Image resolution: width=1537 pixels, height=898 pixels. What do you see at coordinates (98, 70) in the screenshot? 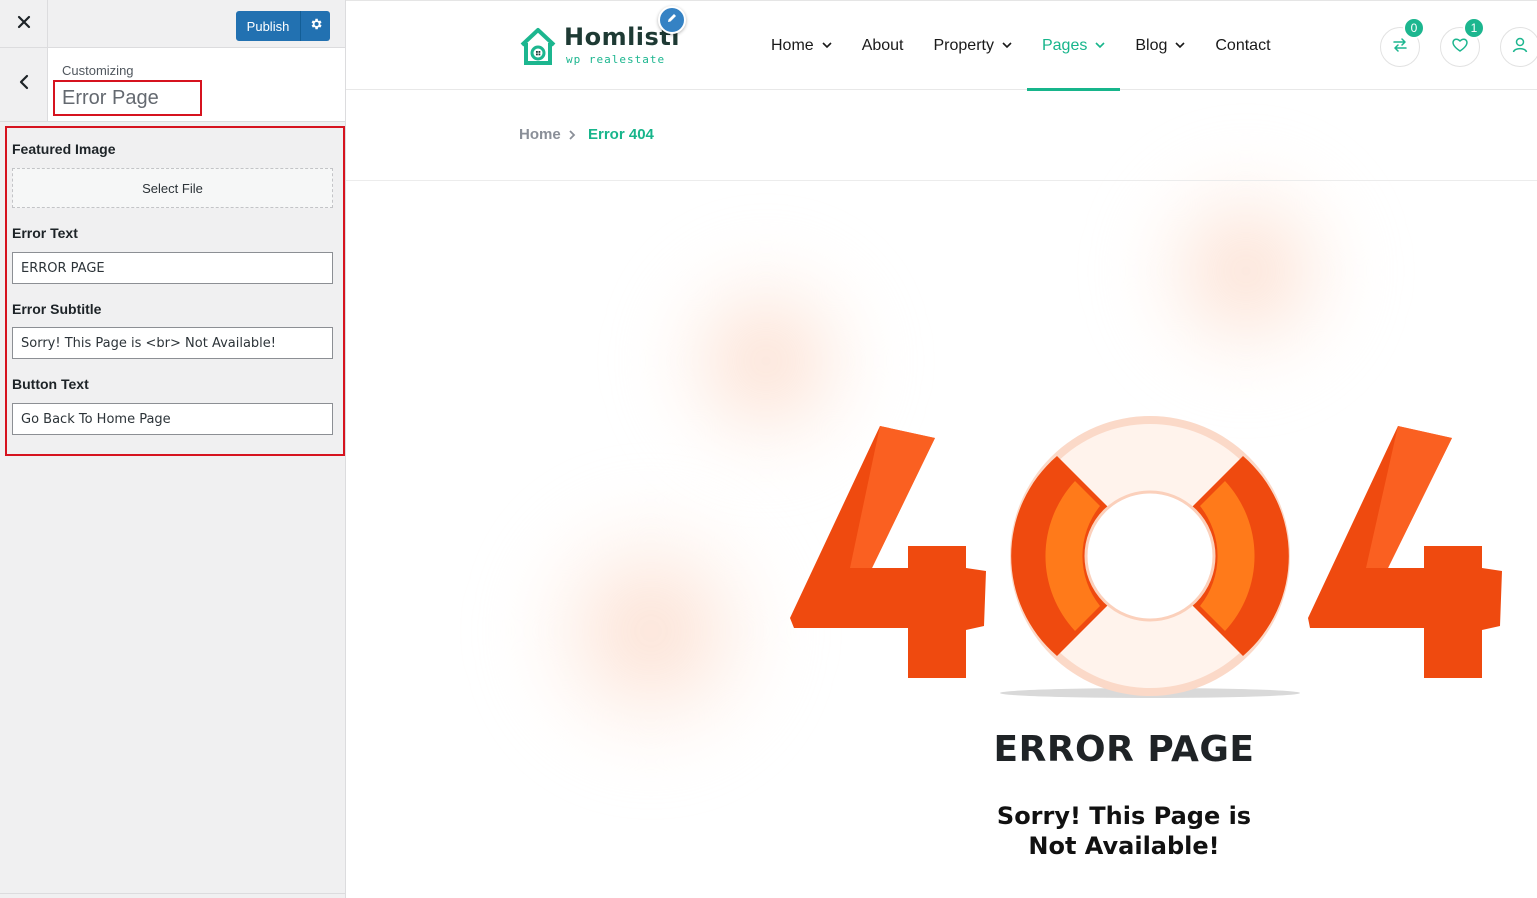
I see `customizing-label: Customizing` at bounding box center [98, 70].